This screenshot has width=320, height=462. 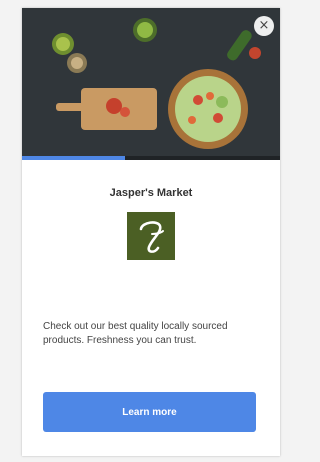 I want to click on close-icon: ×, so click(x=264, y=25).